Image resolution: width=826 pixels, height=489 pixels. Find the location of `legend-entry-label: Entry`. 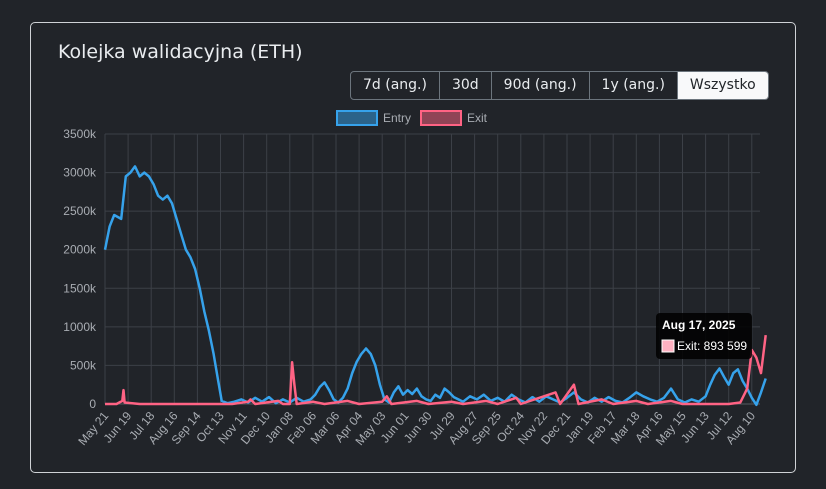

legend-entry-label: Entry is located at coordinates (397, 118).